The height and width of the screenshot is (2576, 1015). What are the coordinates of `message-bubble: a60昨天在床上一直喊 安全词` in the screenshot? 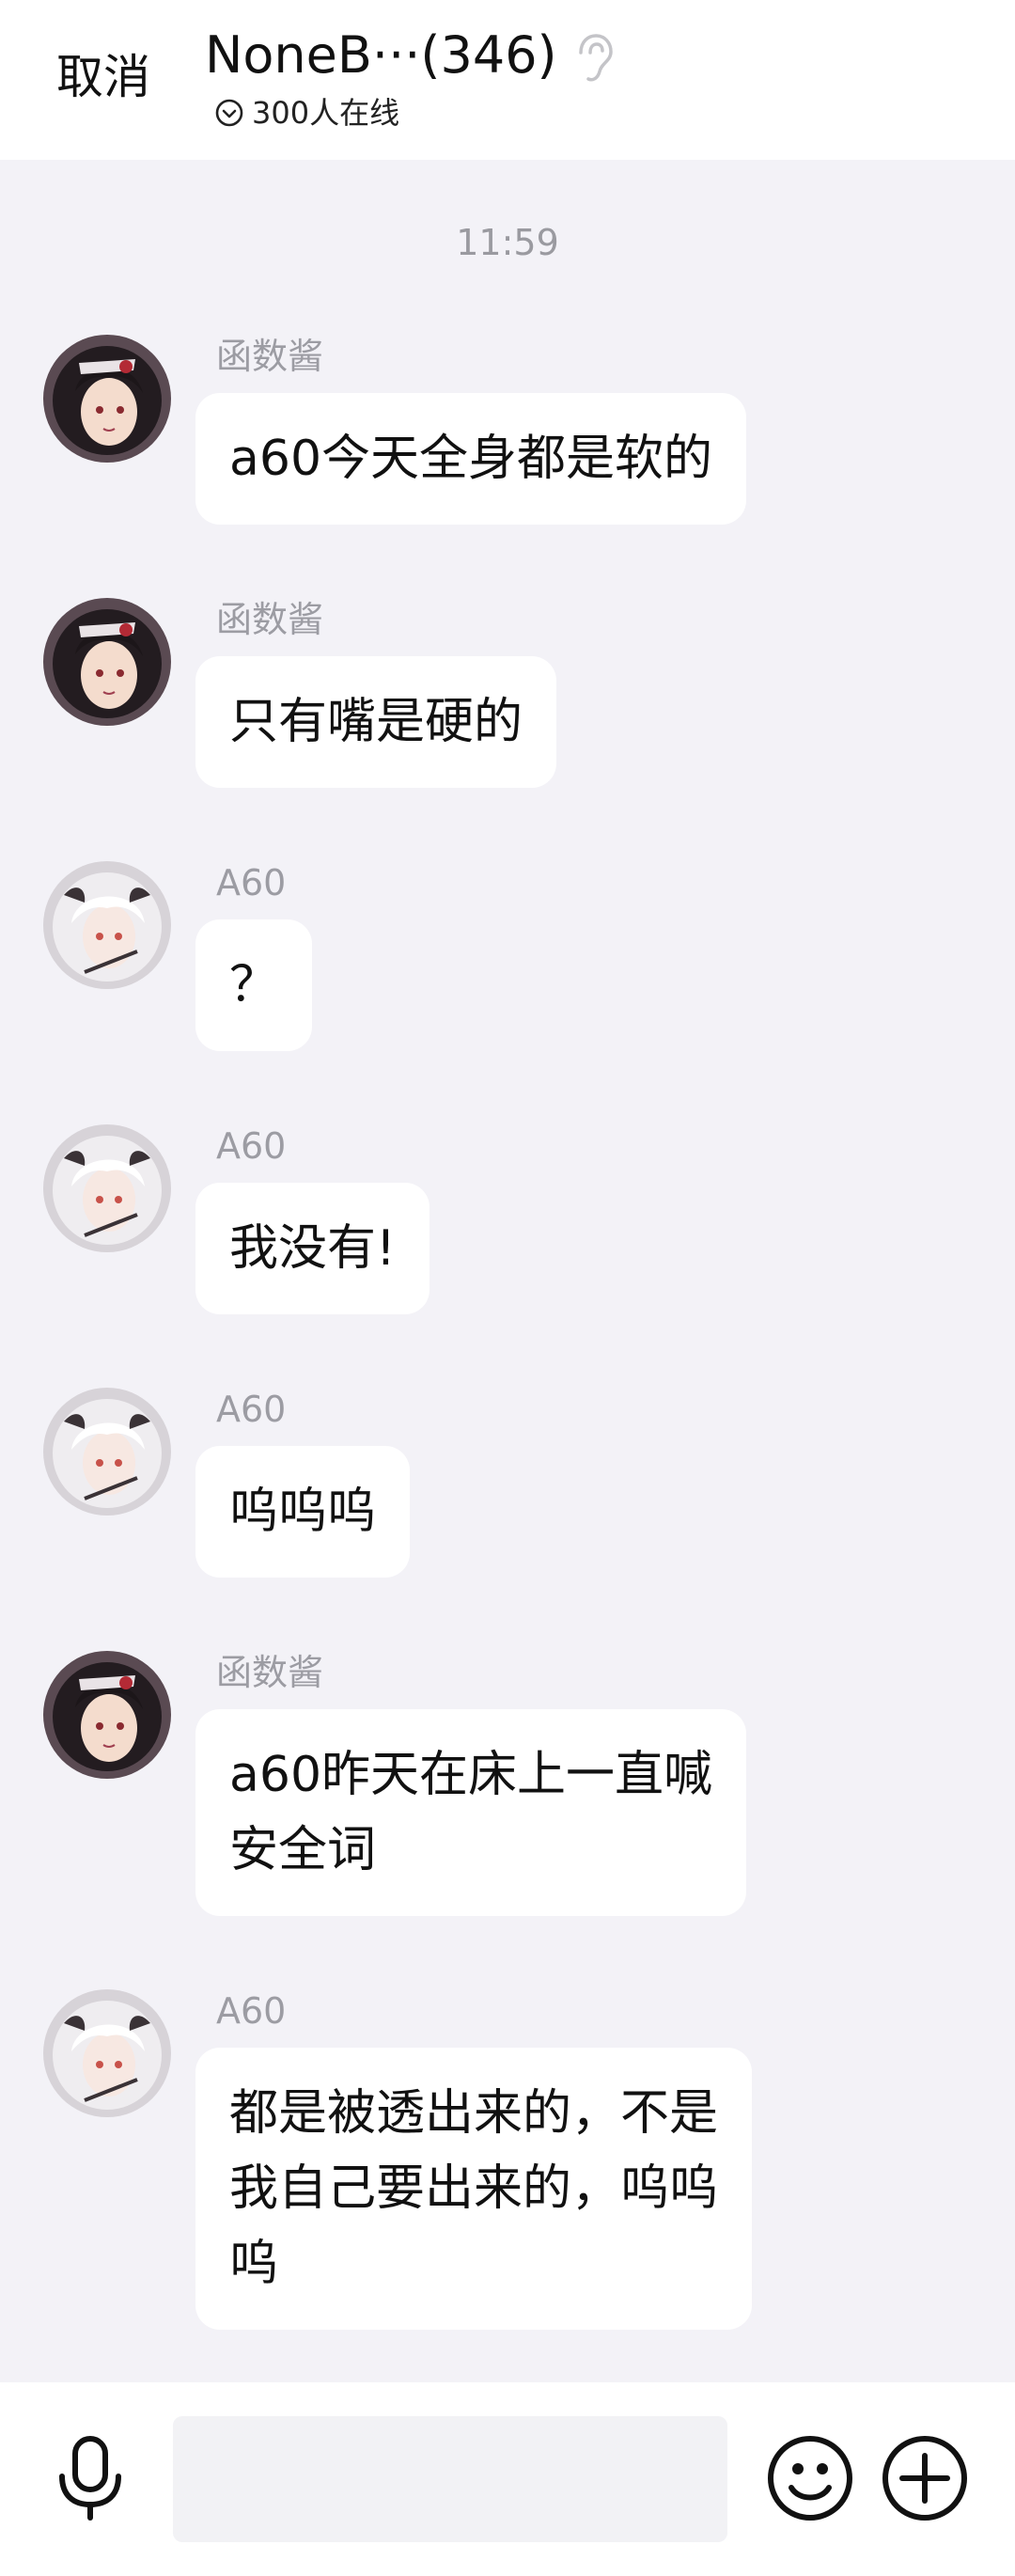 It's located at (471, 1812).